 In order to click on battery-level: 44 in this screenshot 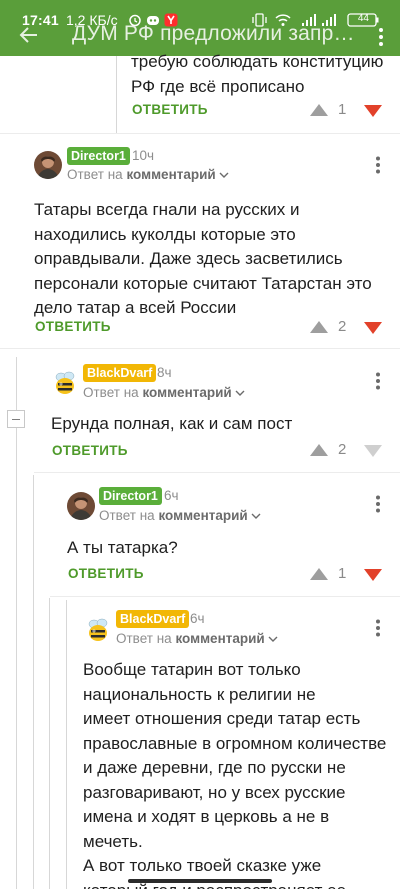, I will do `click(363, 18)`.